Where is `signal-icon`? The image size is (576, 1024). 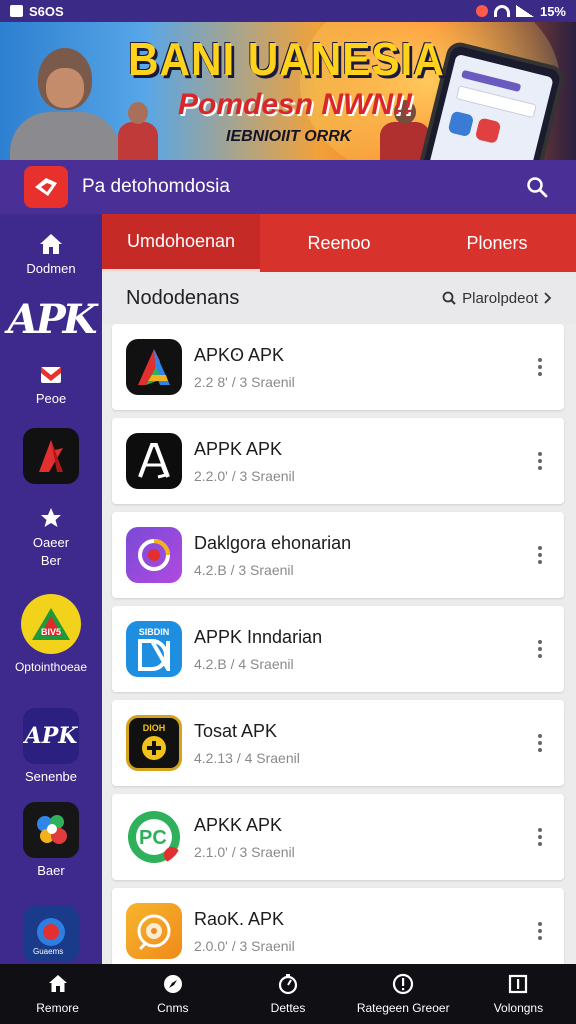
signal-icon is located at coordinates (524, 11).